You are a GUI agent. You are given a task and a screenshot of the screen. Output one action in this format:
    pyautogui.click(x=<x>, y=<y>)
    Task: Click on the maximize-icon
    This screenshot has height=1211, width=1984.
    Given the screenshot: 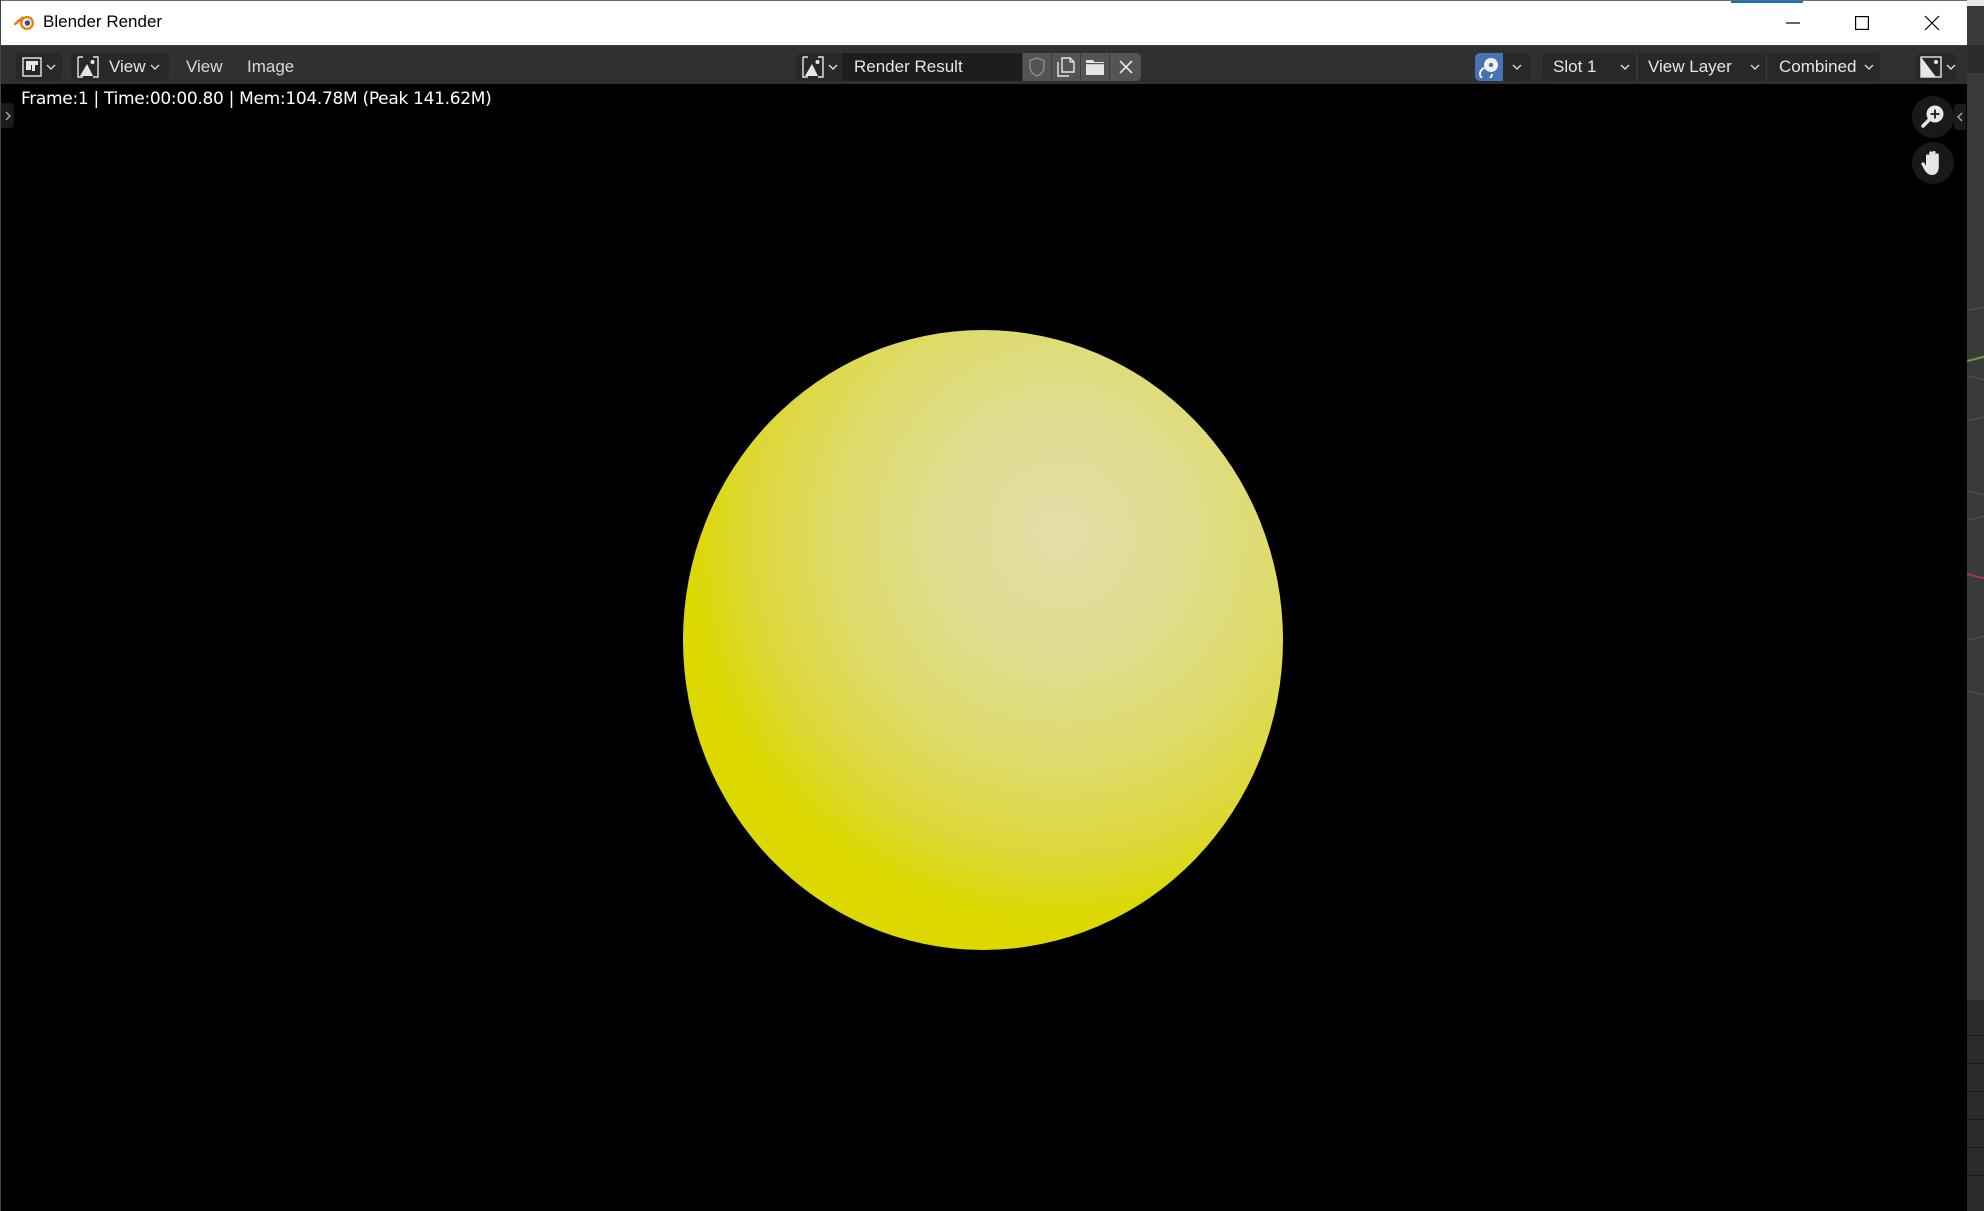 What is the action you would take?
    pyautogui.click(x=1862, y=23)
    